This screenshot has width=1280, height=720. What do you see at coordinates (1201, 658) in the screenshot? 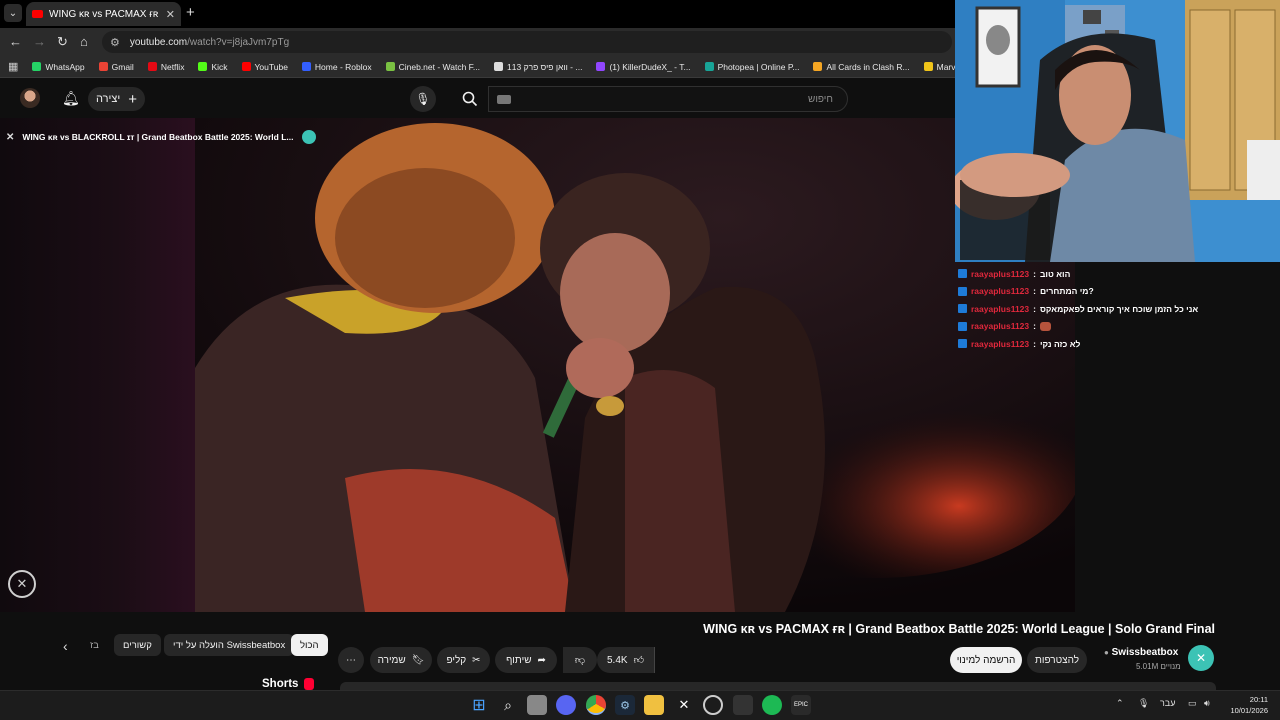
I see `channel-avatar: ✕` at bounding box center [1201, 658].